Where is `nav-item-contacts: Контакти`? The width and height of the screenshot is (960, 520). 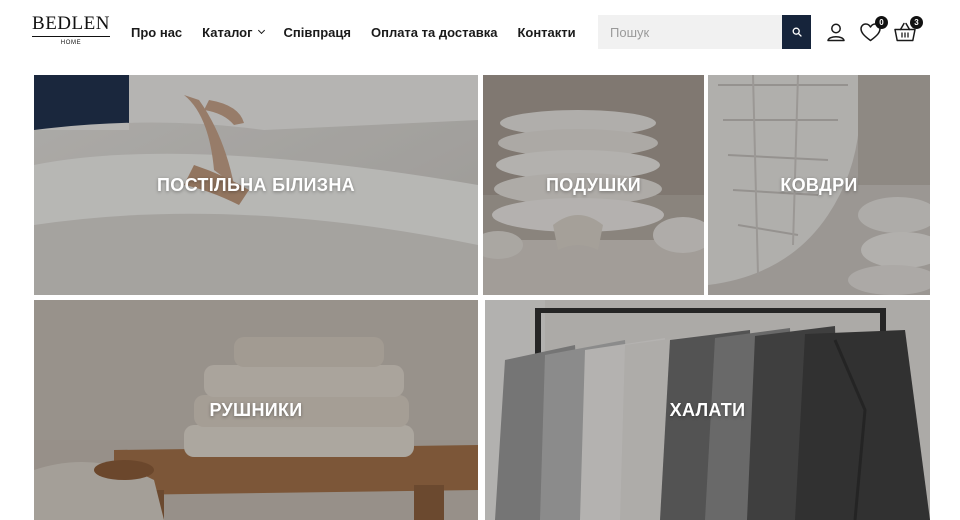 nav-item-contacts: Контакти is located at coordinates (546, 32).